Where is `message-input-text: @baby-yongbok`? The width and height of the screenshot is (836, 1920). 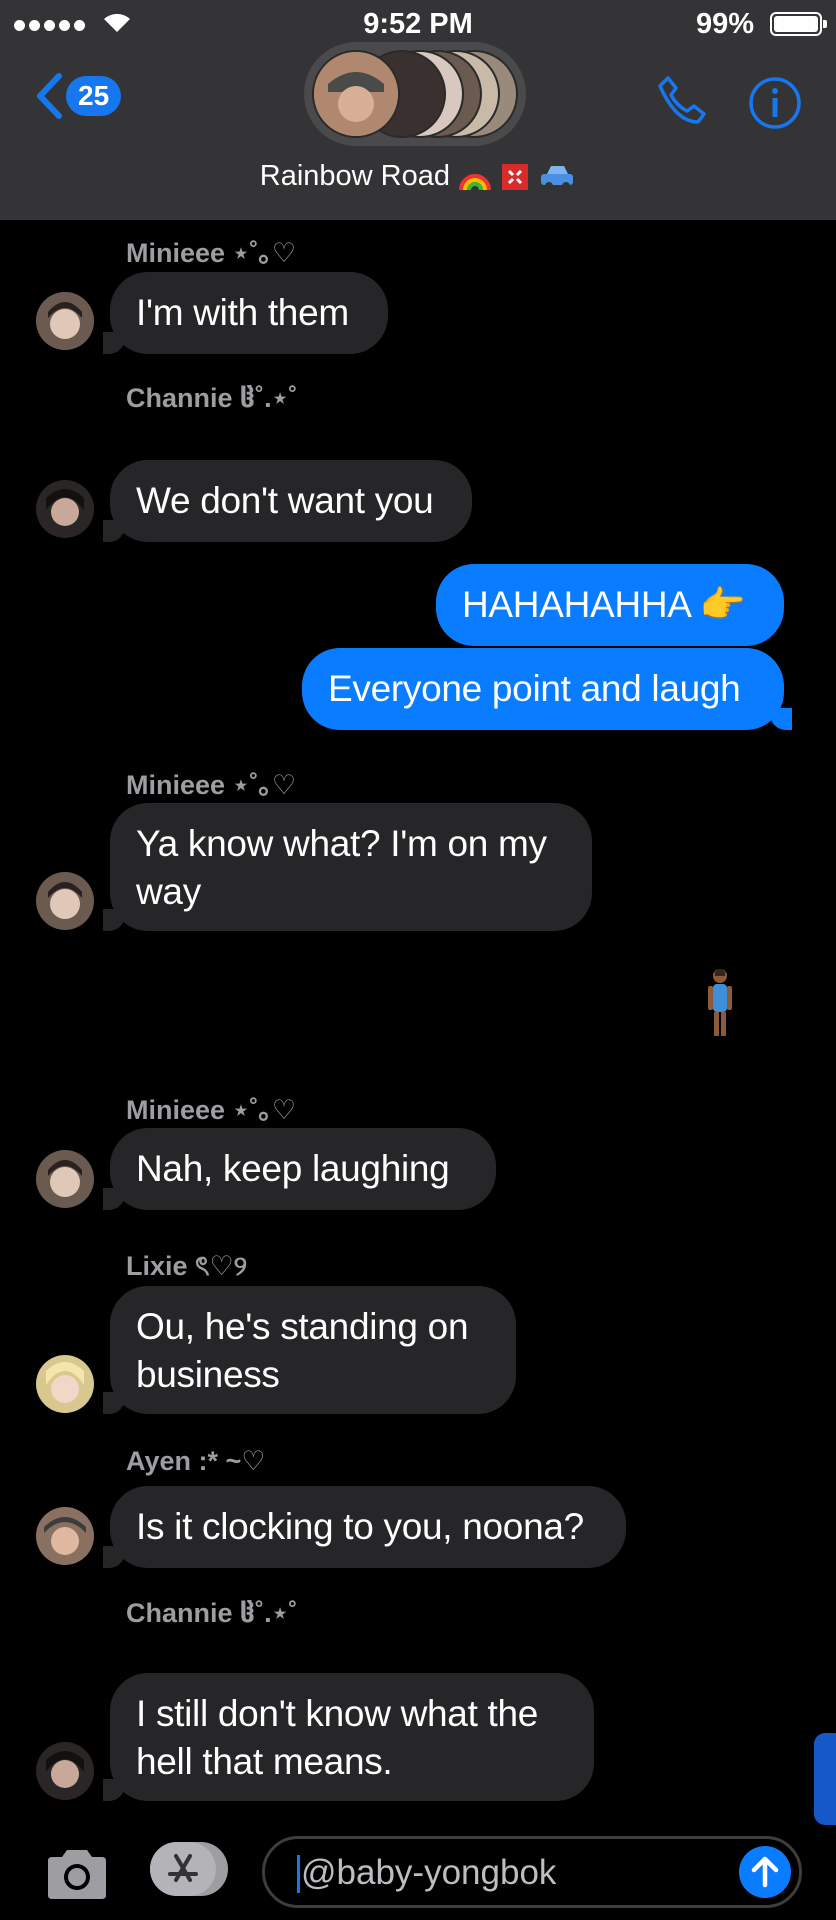
message-input-text: @baby-yongbok is located at coordinates (429, 1872).